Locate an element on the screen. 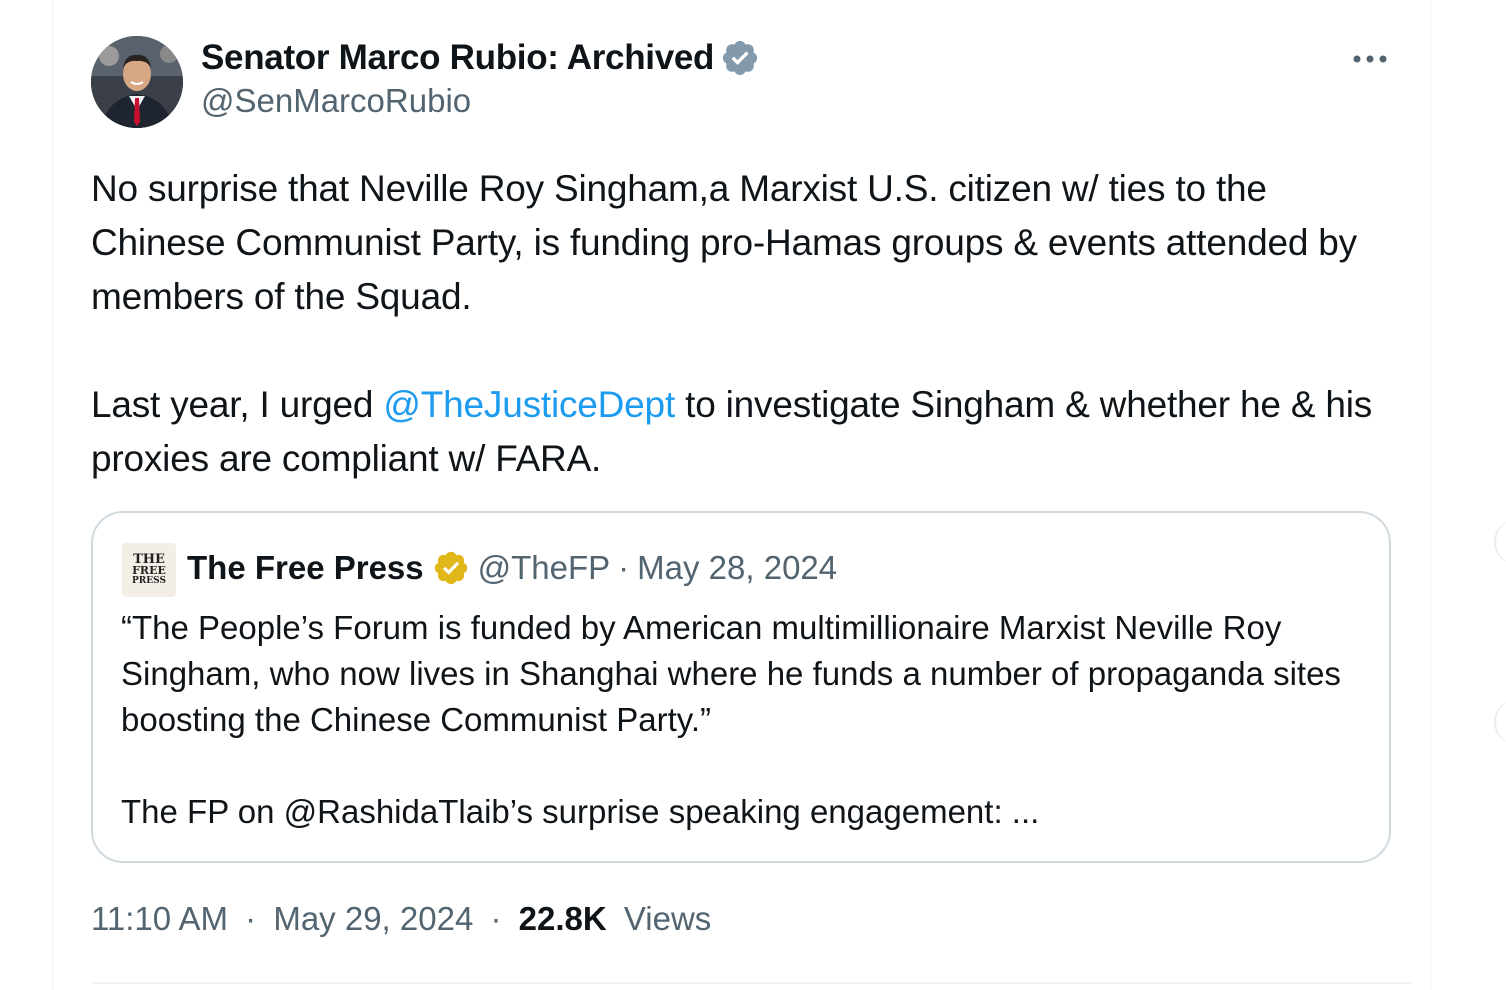 This screenshot has width=1506, height=990. author-avatar is located at coordinates (137, 82).